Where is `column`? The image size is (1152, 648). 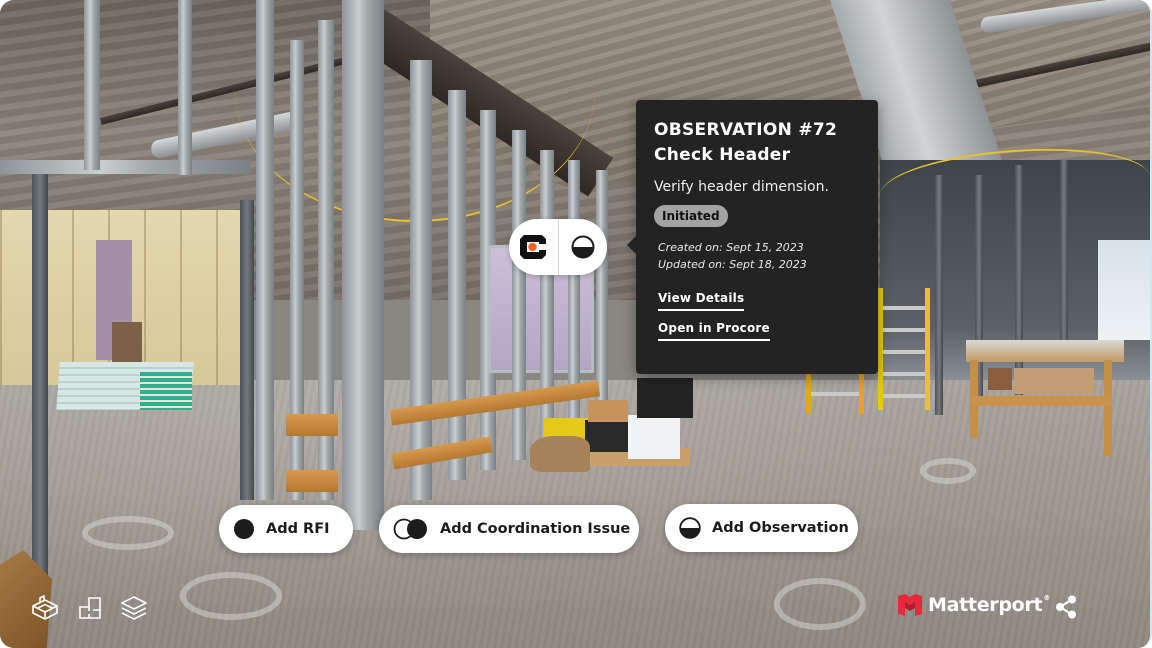
column is located at coordinates (363, 265).